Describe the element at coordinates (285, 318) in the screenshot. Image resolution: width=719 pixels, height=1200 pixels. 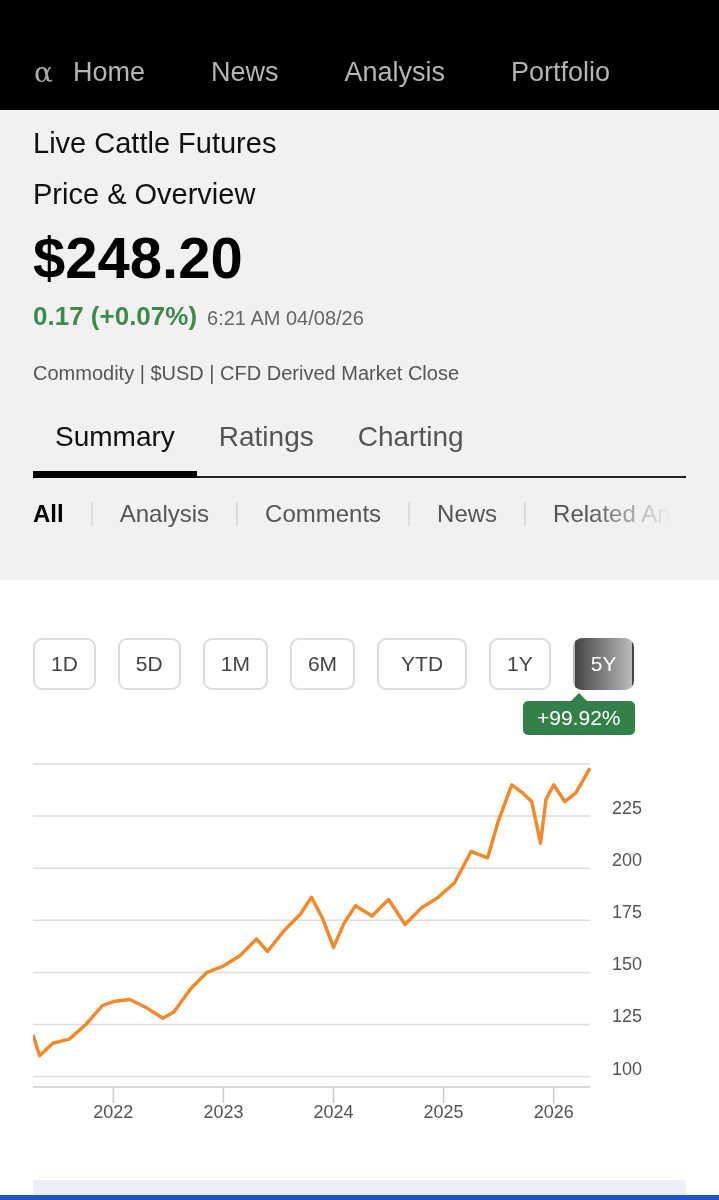
I see `timestamp: 6:21 AM 04/08/26` at that location.